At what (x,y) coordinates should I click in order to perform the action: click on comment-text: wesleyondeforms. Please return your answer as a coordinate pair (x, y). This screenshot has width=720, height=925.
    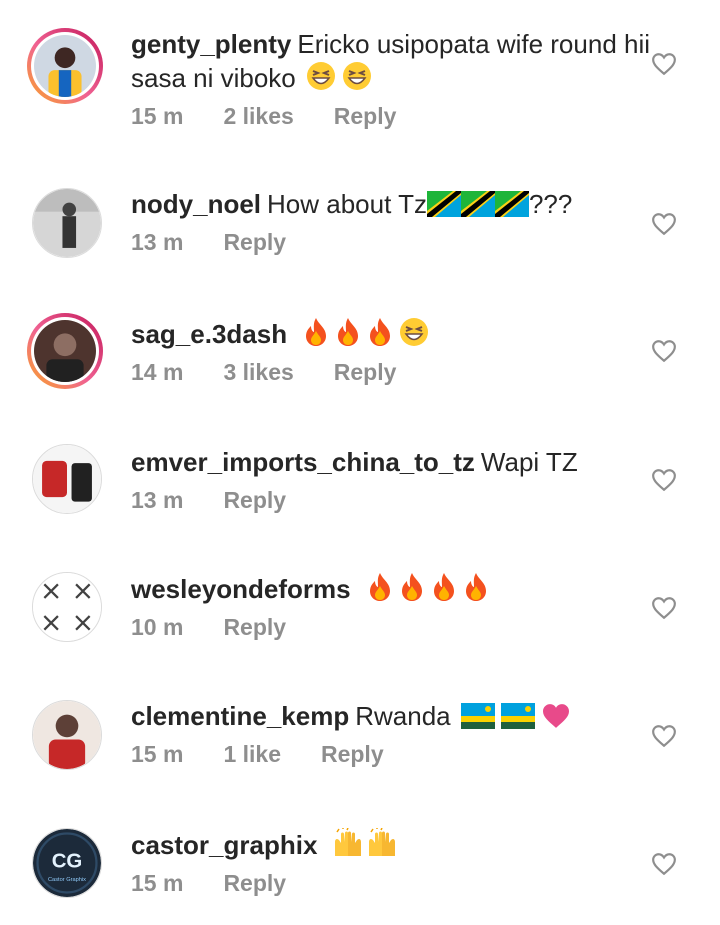
    Looking at the image, I should click on (391, 589).